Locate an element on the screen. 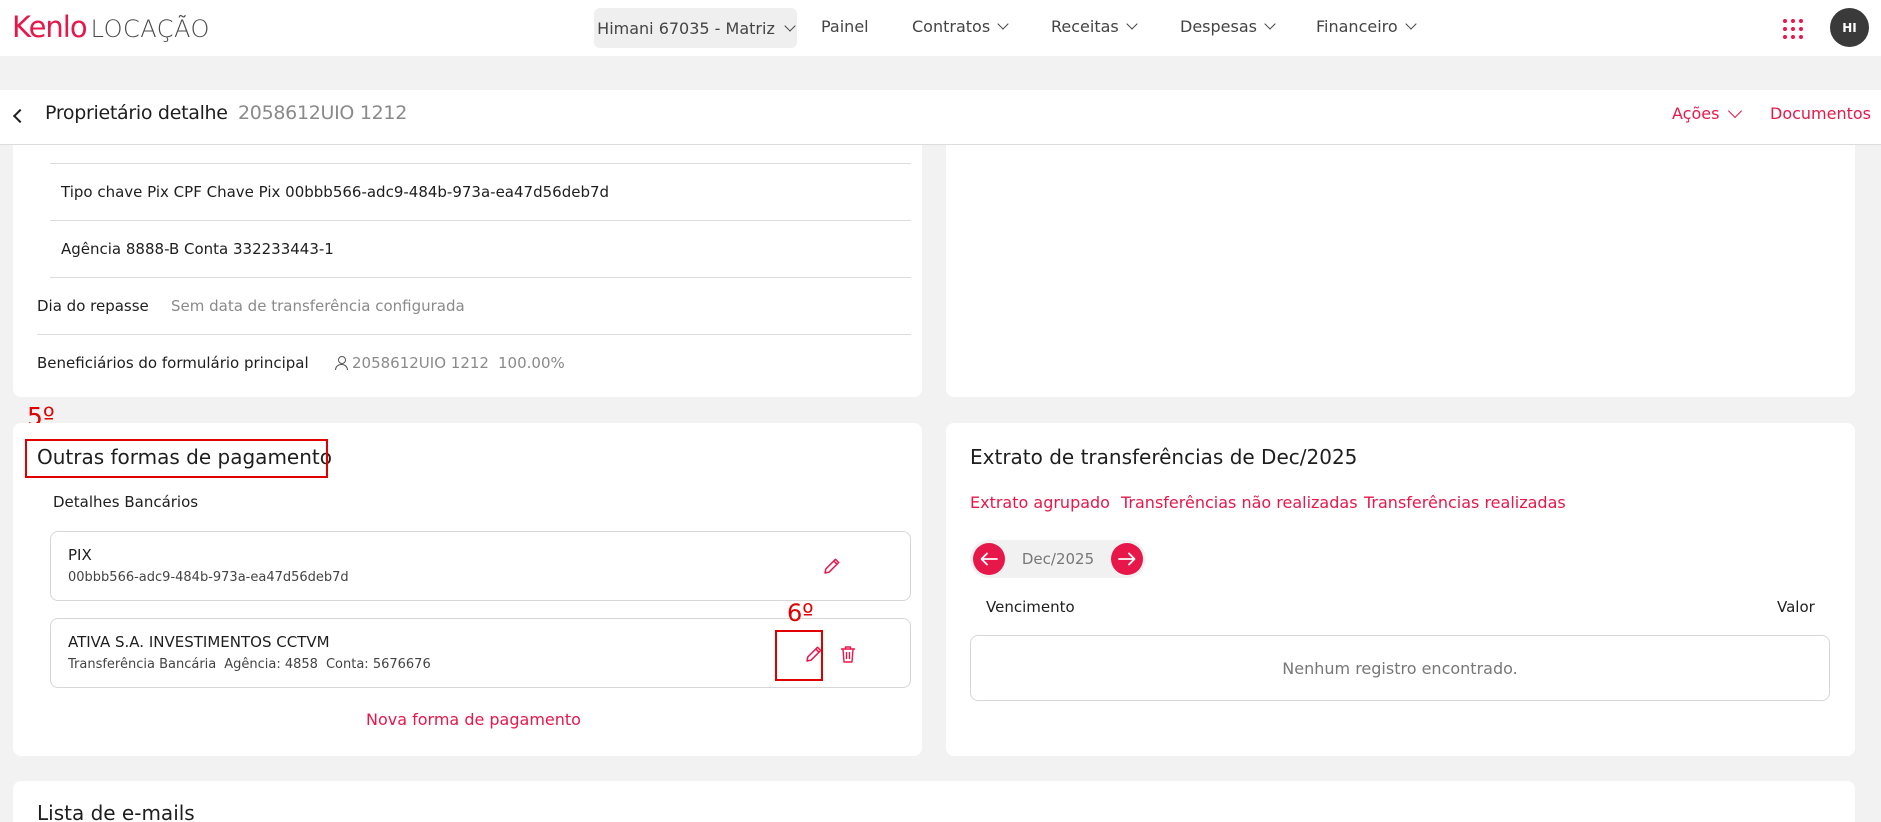  kenlo-logo: Kenlo LOCAÇÃO is located at coordinates (111, 27).